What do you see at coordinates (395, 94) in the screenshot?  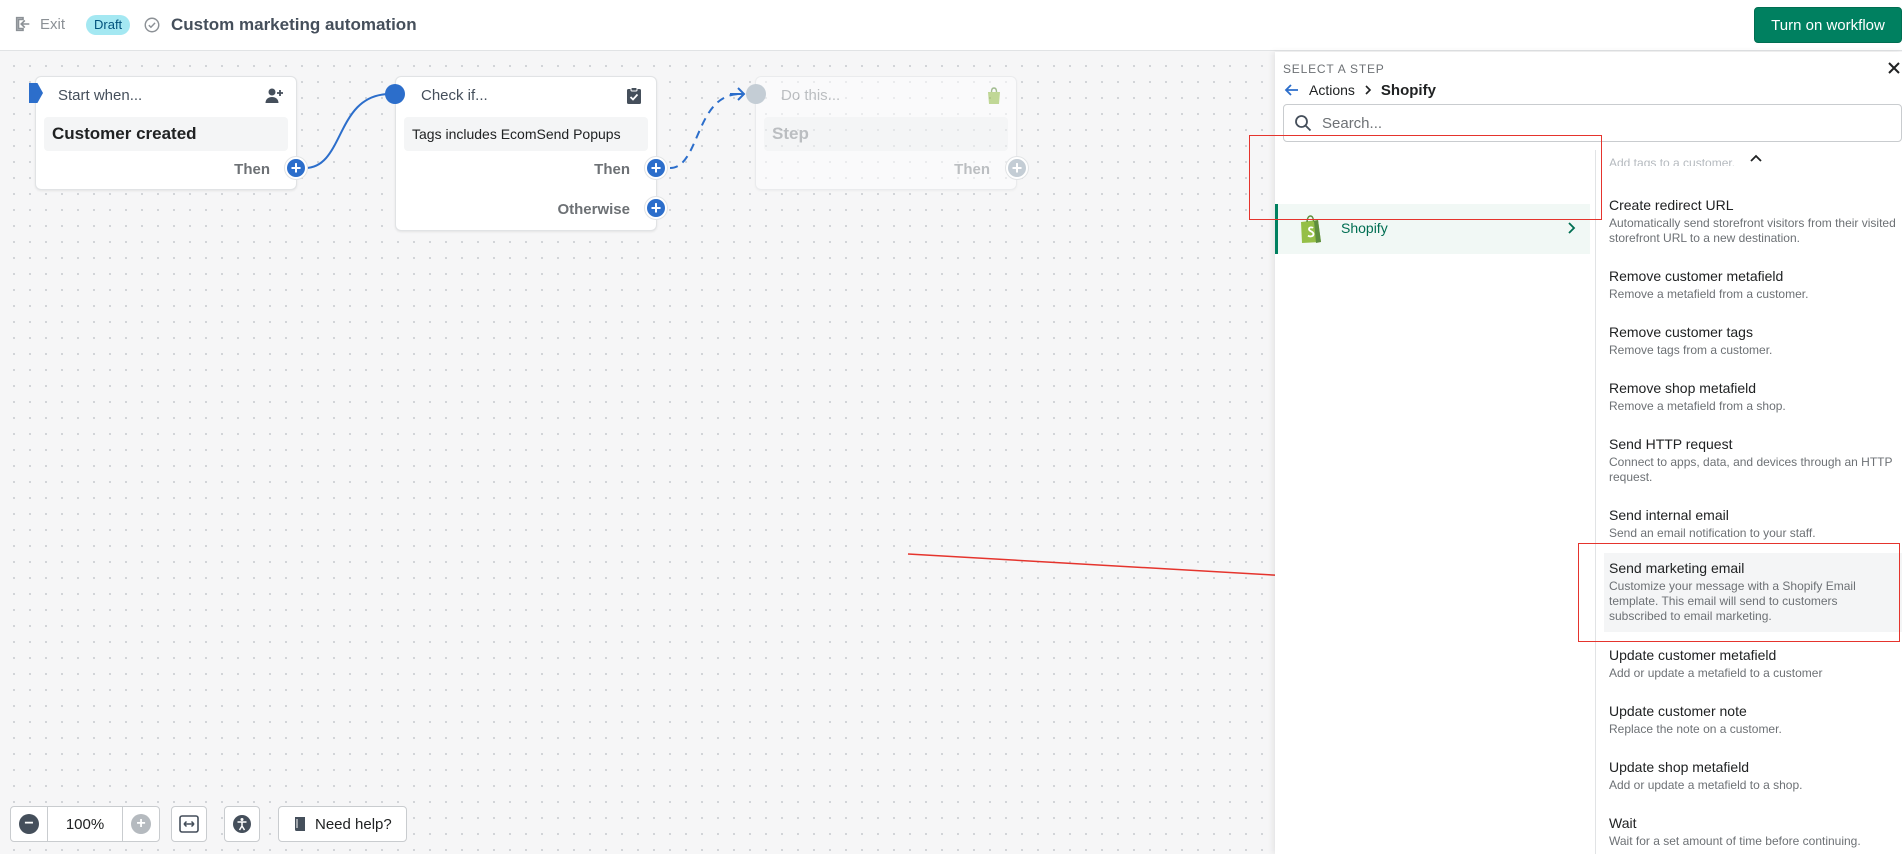 I see `condition-input-dot` at bounding box center [395, 94].